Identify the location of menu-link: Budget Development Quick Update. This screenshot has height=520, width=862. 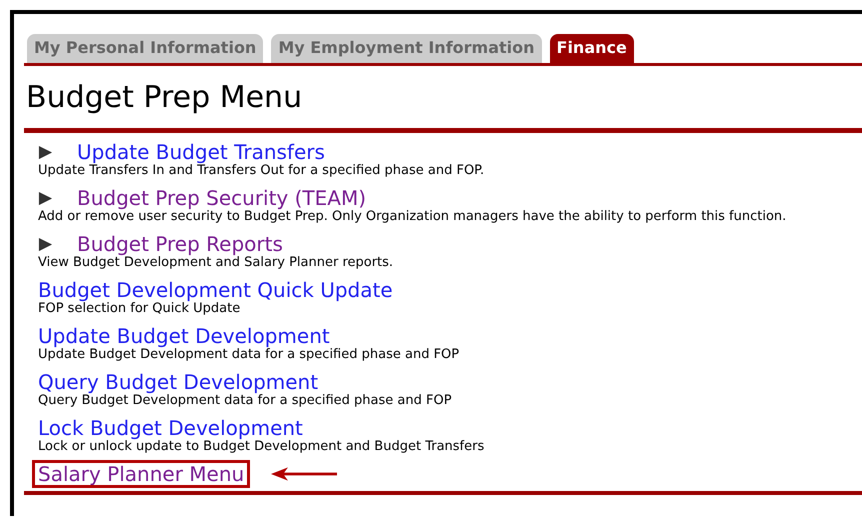
(215, 290).